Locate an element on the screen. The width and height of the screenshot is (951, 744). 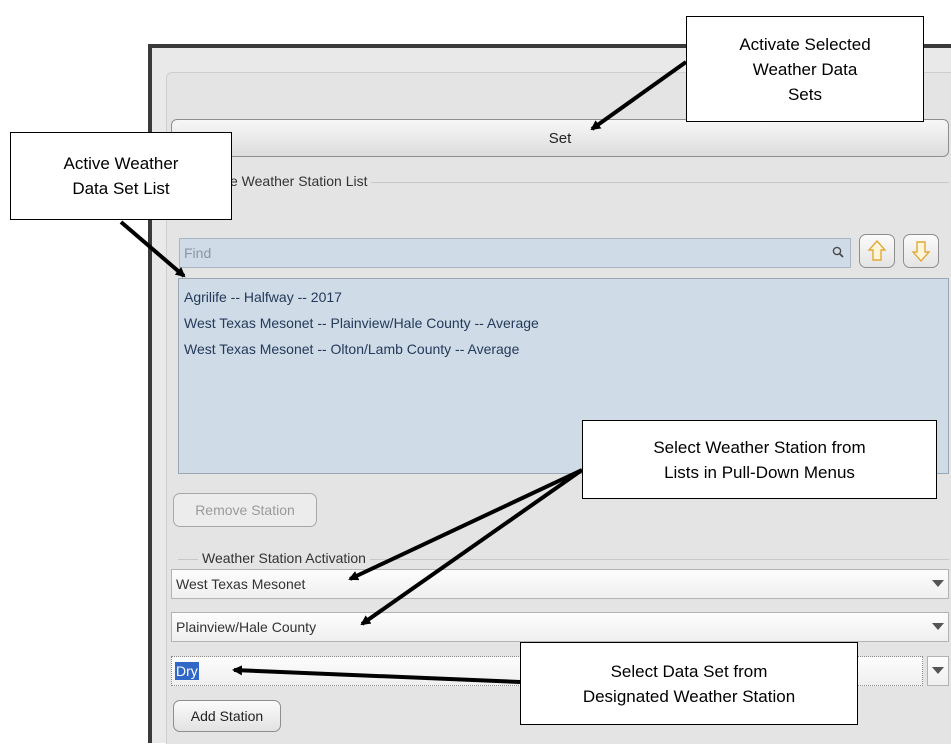
arrow-dataset is located at coordinates (376, 674).